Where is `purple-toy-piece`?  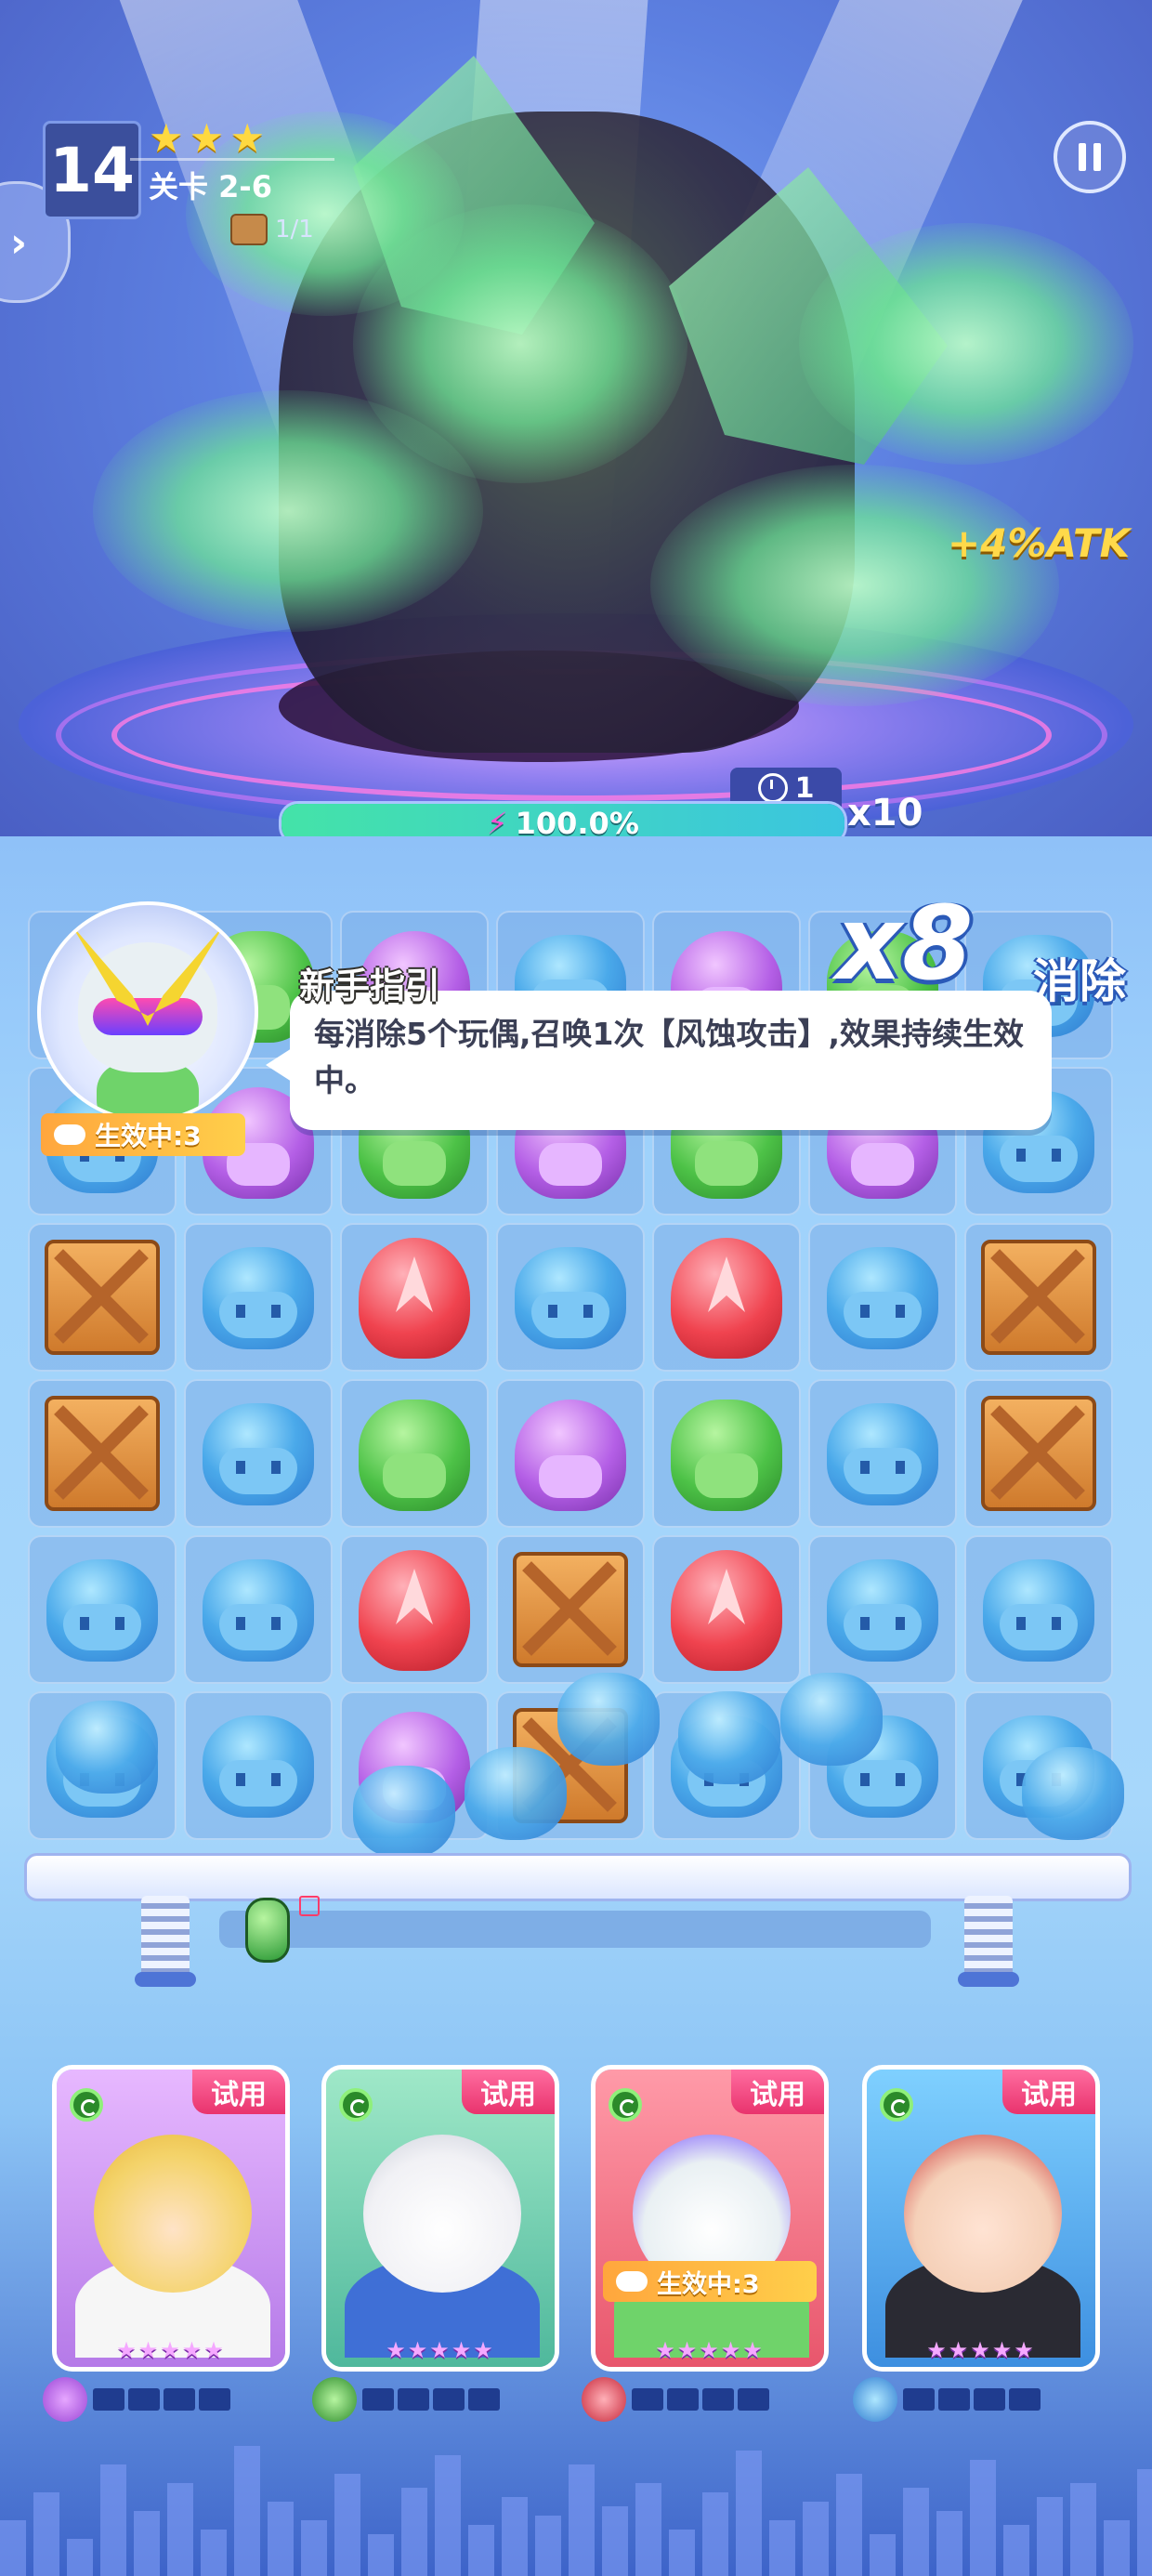 purple-toy-piece is located at coordinates (570, 1455).